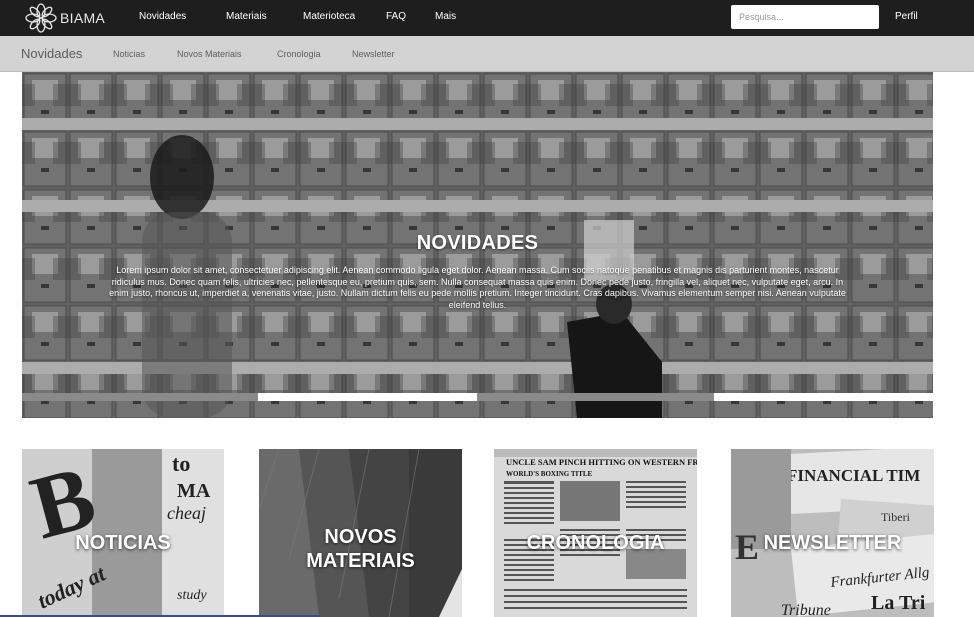 This screenshot has width=974, height=617. I want to click on slider-indicators, so click(477, 397).